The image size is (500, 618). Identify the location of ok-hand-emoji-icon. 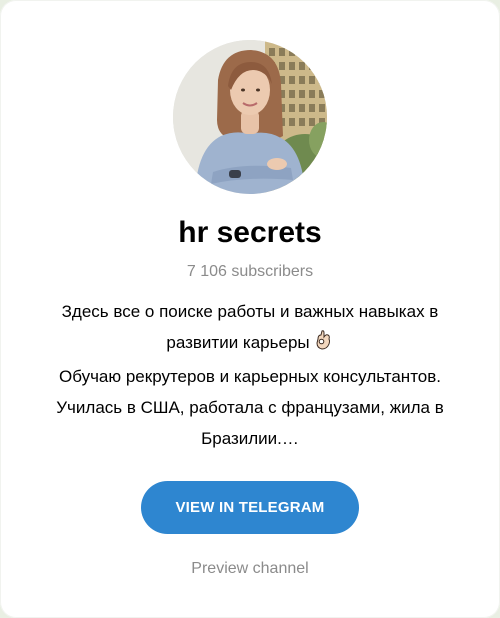
(323, 345).